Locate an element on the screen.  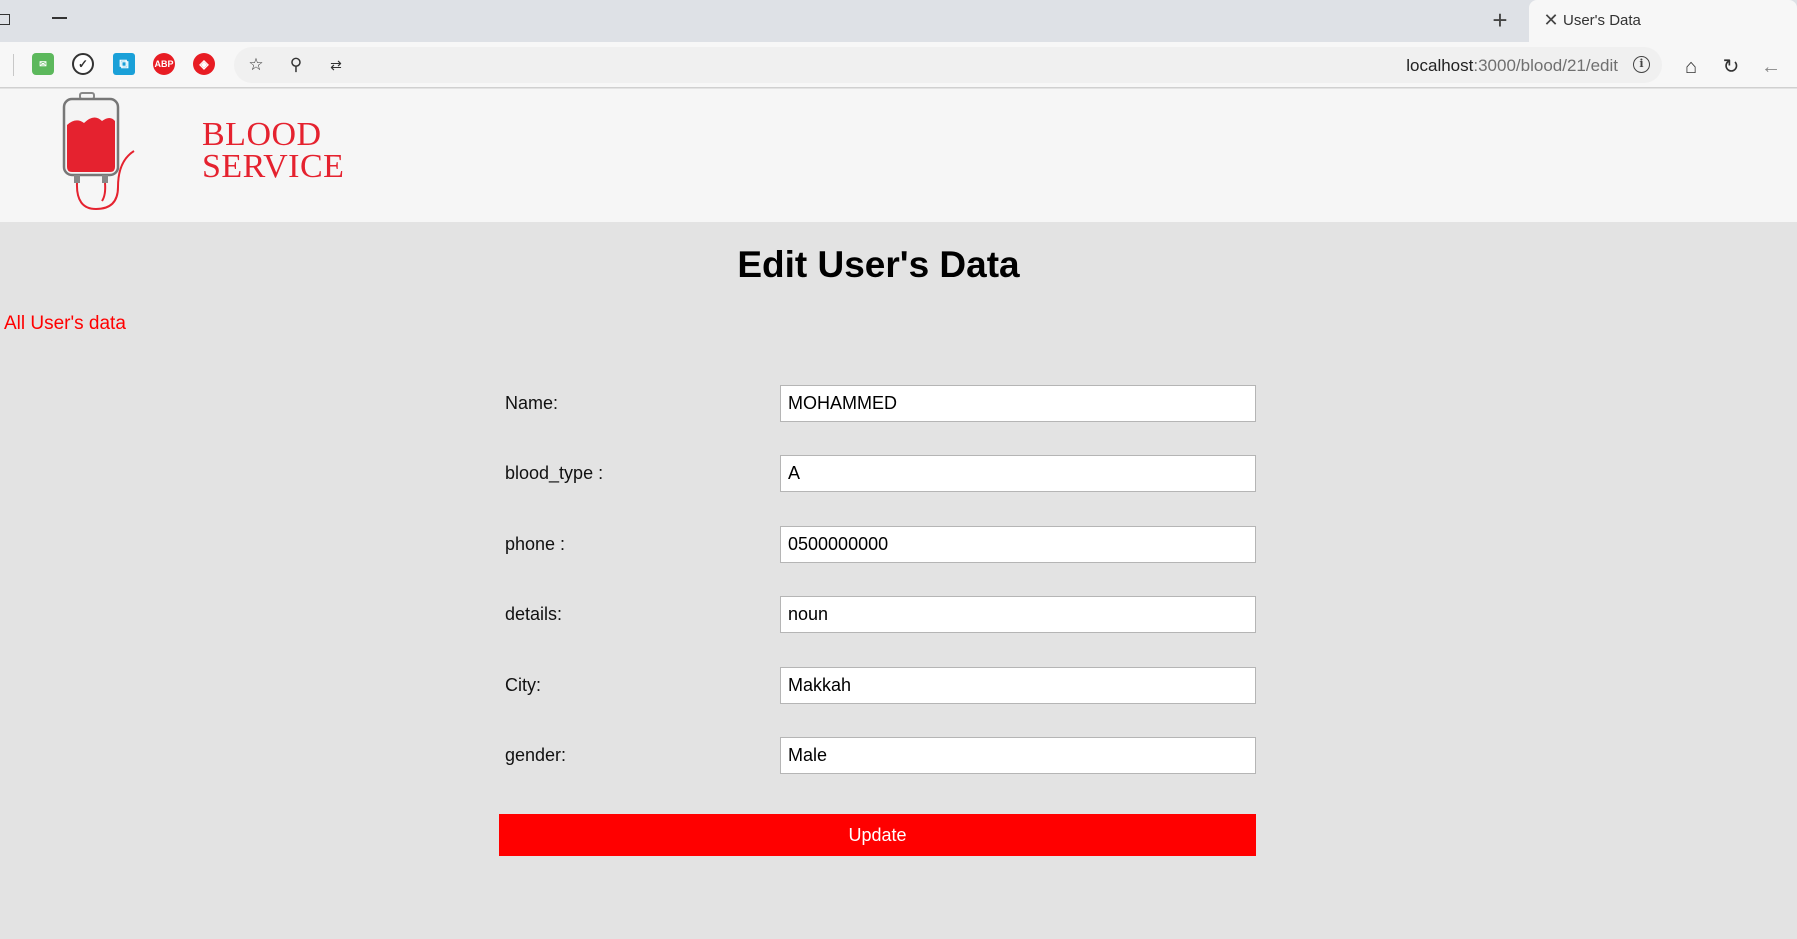
close-icon: ✕ is located at coordinates (1551, 20).